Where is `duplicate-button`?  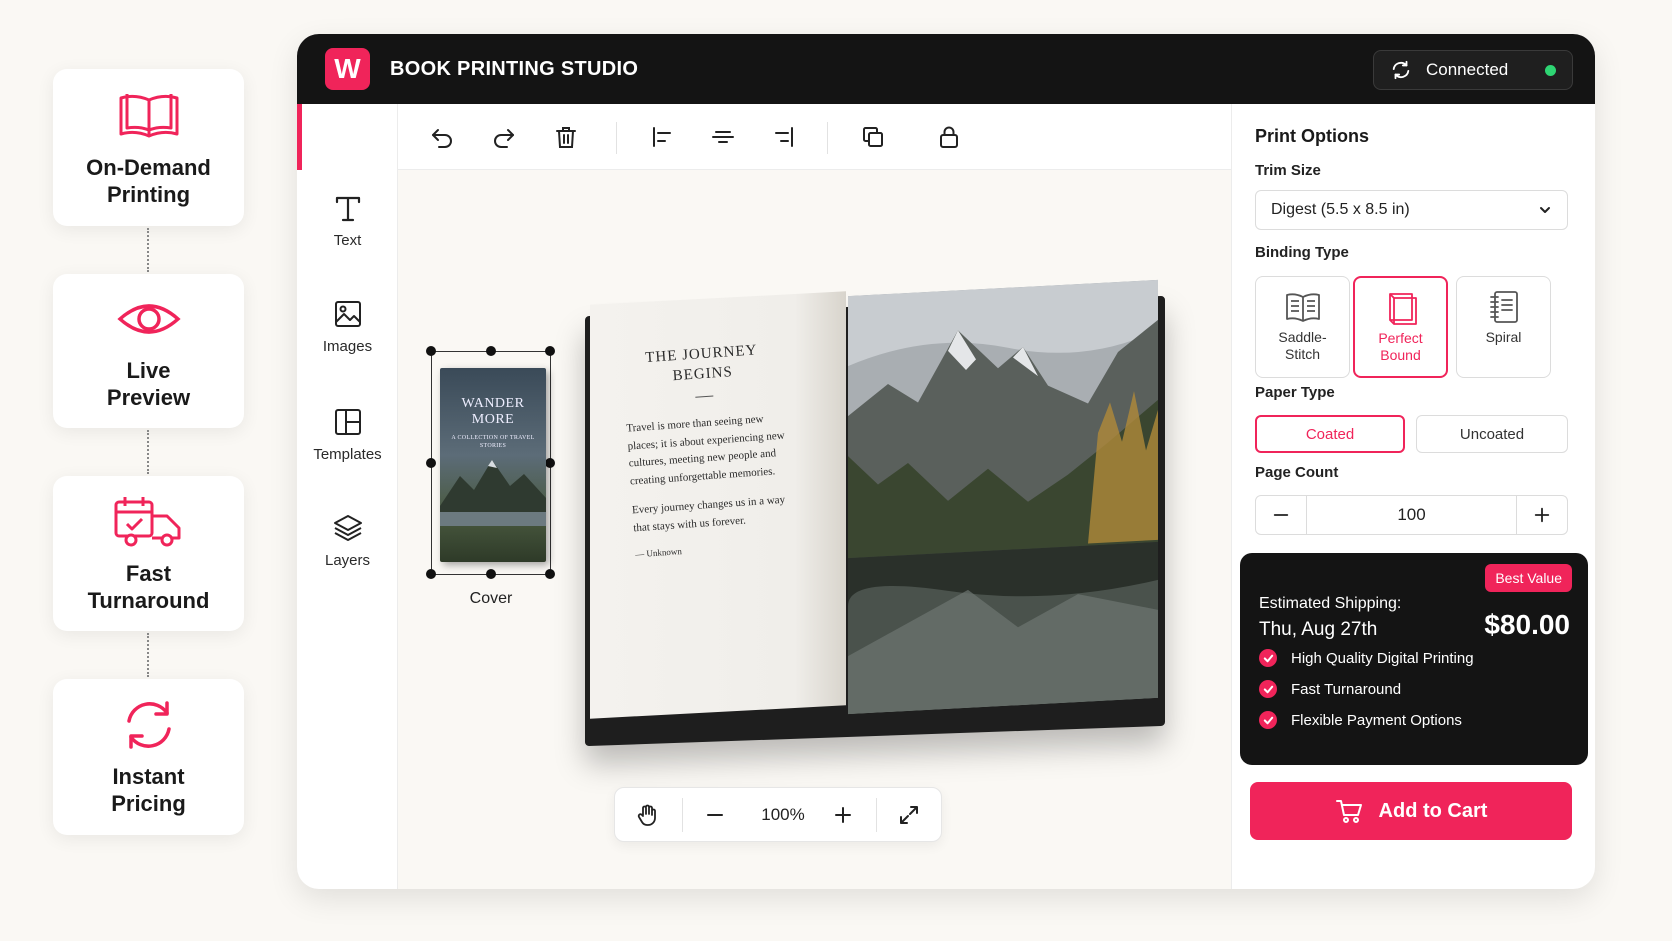
duplicate-button is located at coordinates (873, 137).